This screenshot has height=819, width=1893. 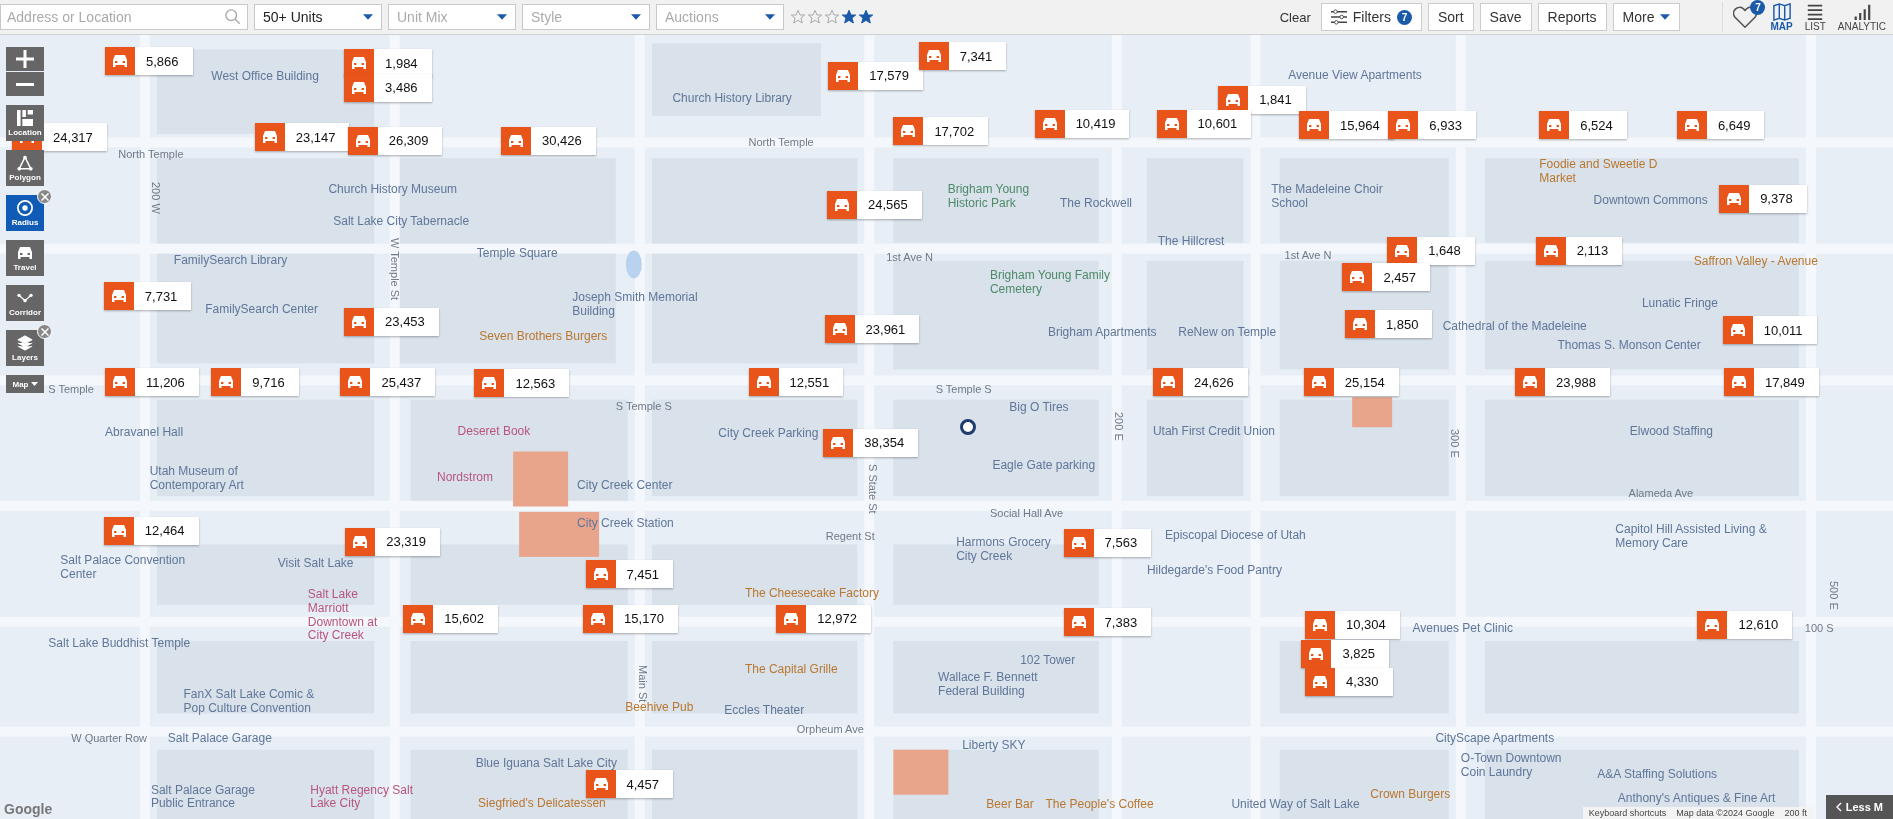 I want to click on unit-count: 1,850, so click(x=1402, y=324).